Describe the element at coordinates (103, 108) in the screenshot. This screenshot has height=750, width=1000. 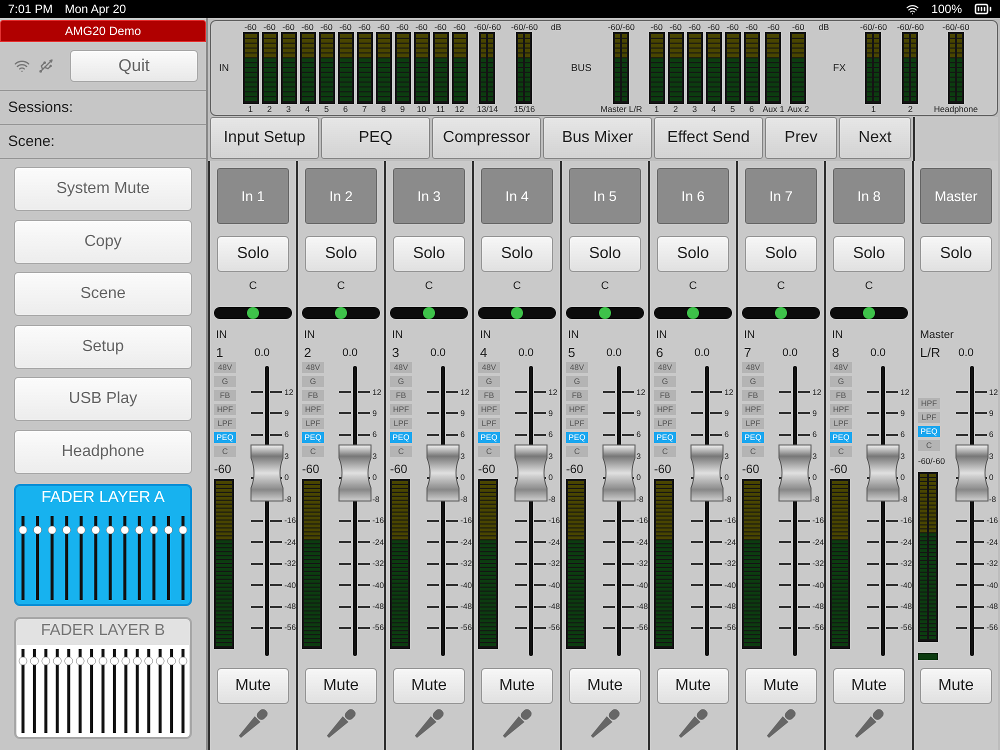
I see `sessions-label: Sessions:` at that location.